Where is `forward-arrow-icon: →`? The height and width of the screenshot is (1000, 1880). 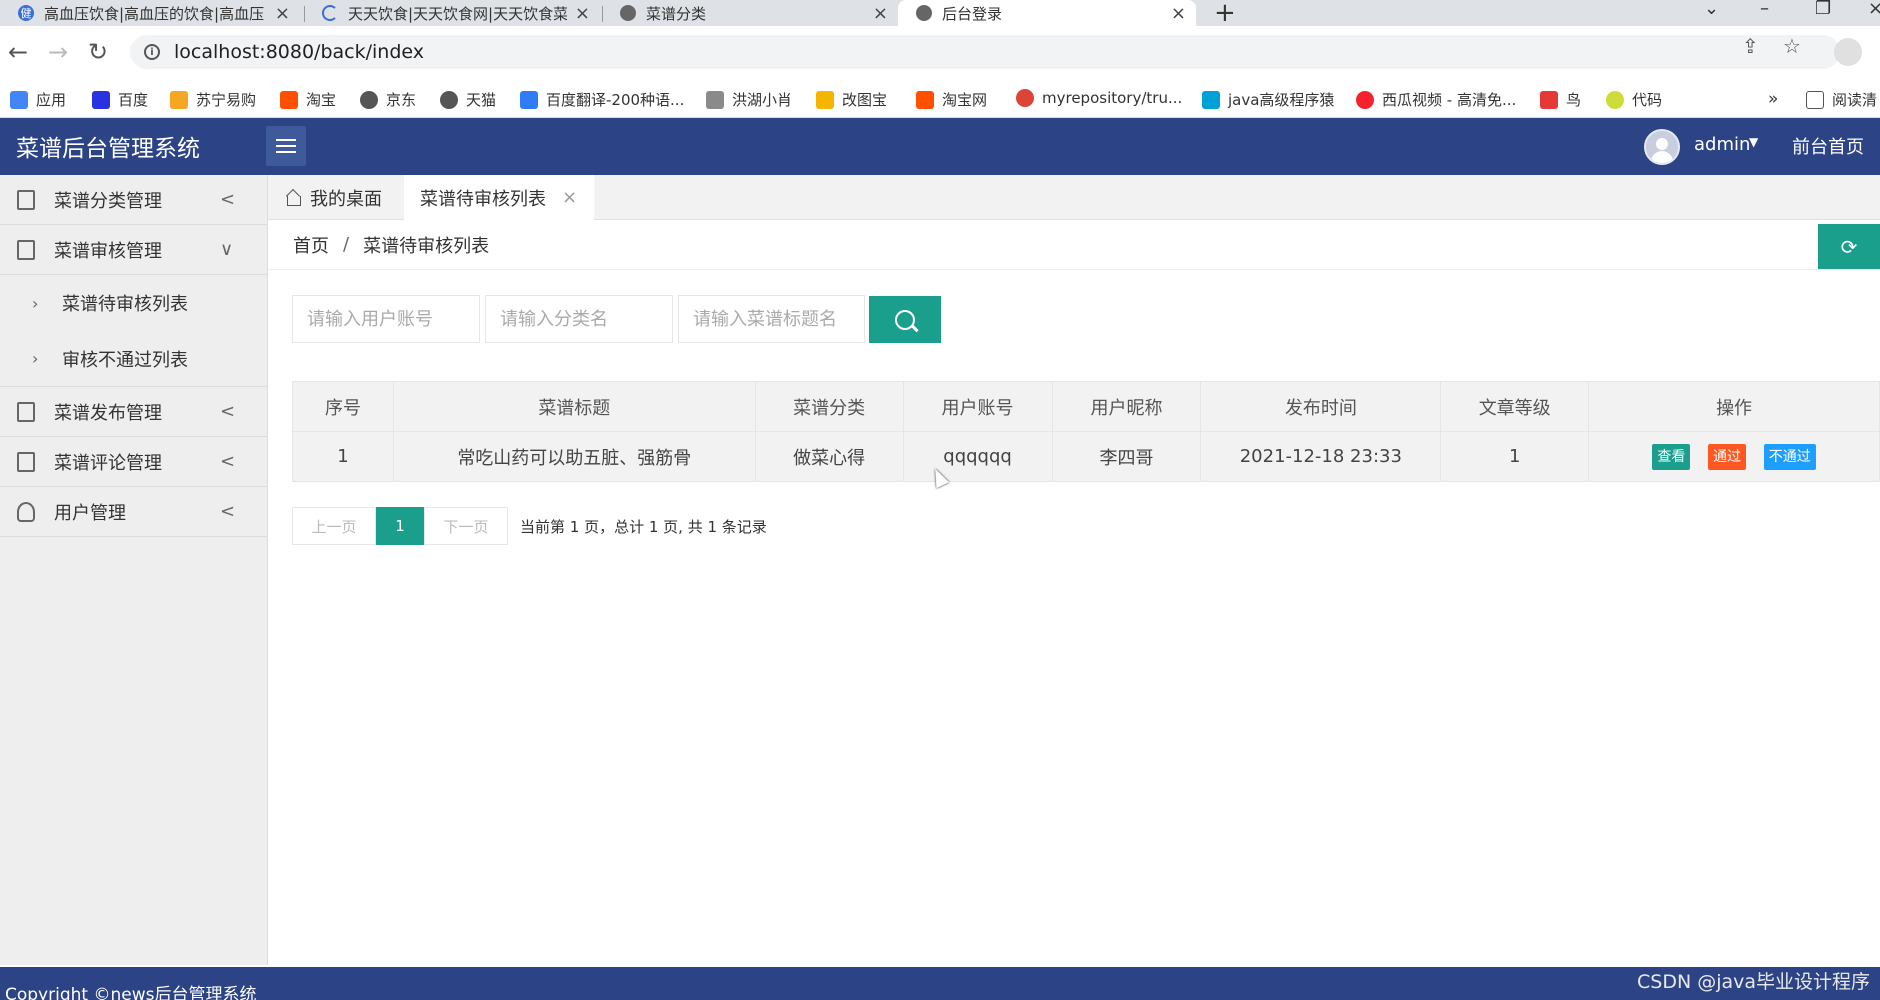
forward-arrow-icon: → is located at coordinates (58, 52).